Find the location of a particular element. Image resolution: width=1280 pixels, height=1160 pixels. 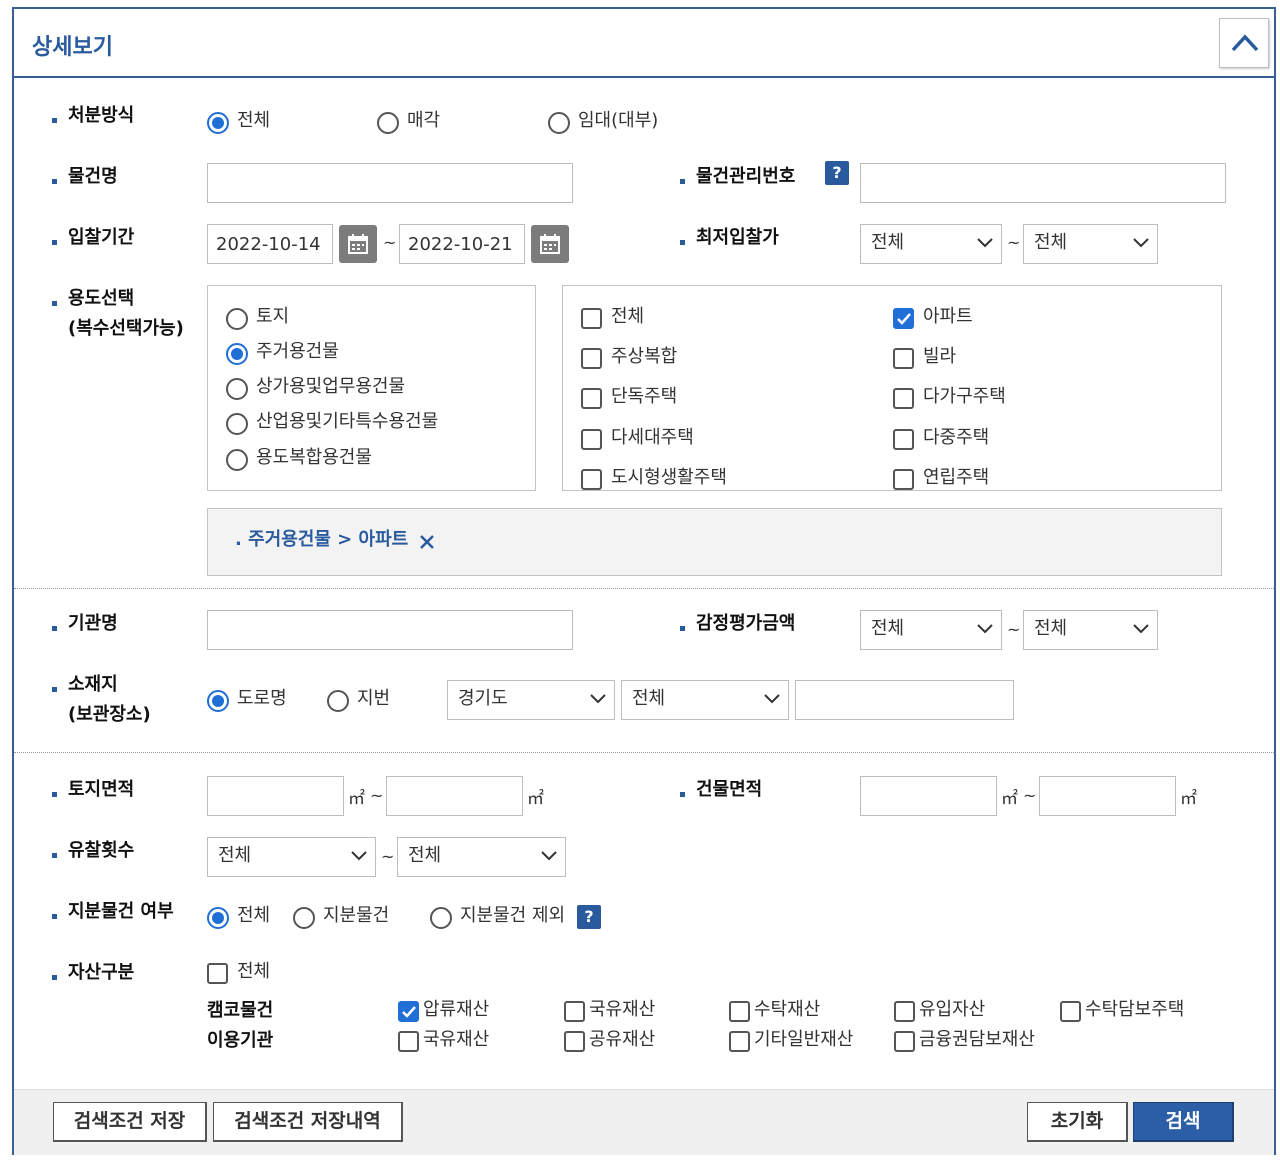

checkbox-label: 금융권담보재산 is located at coordinates (977, 1039).